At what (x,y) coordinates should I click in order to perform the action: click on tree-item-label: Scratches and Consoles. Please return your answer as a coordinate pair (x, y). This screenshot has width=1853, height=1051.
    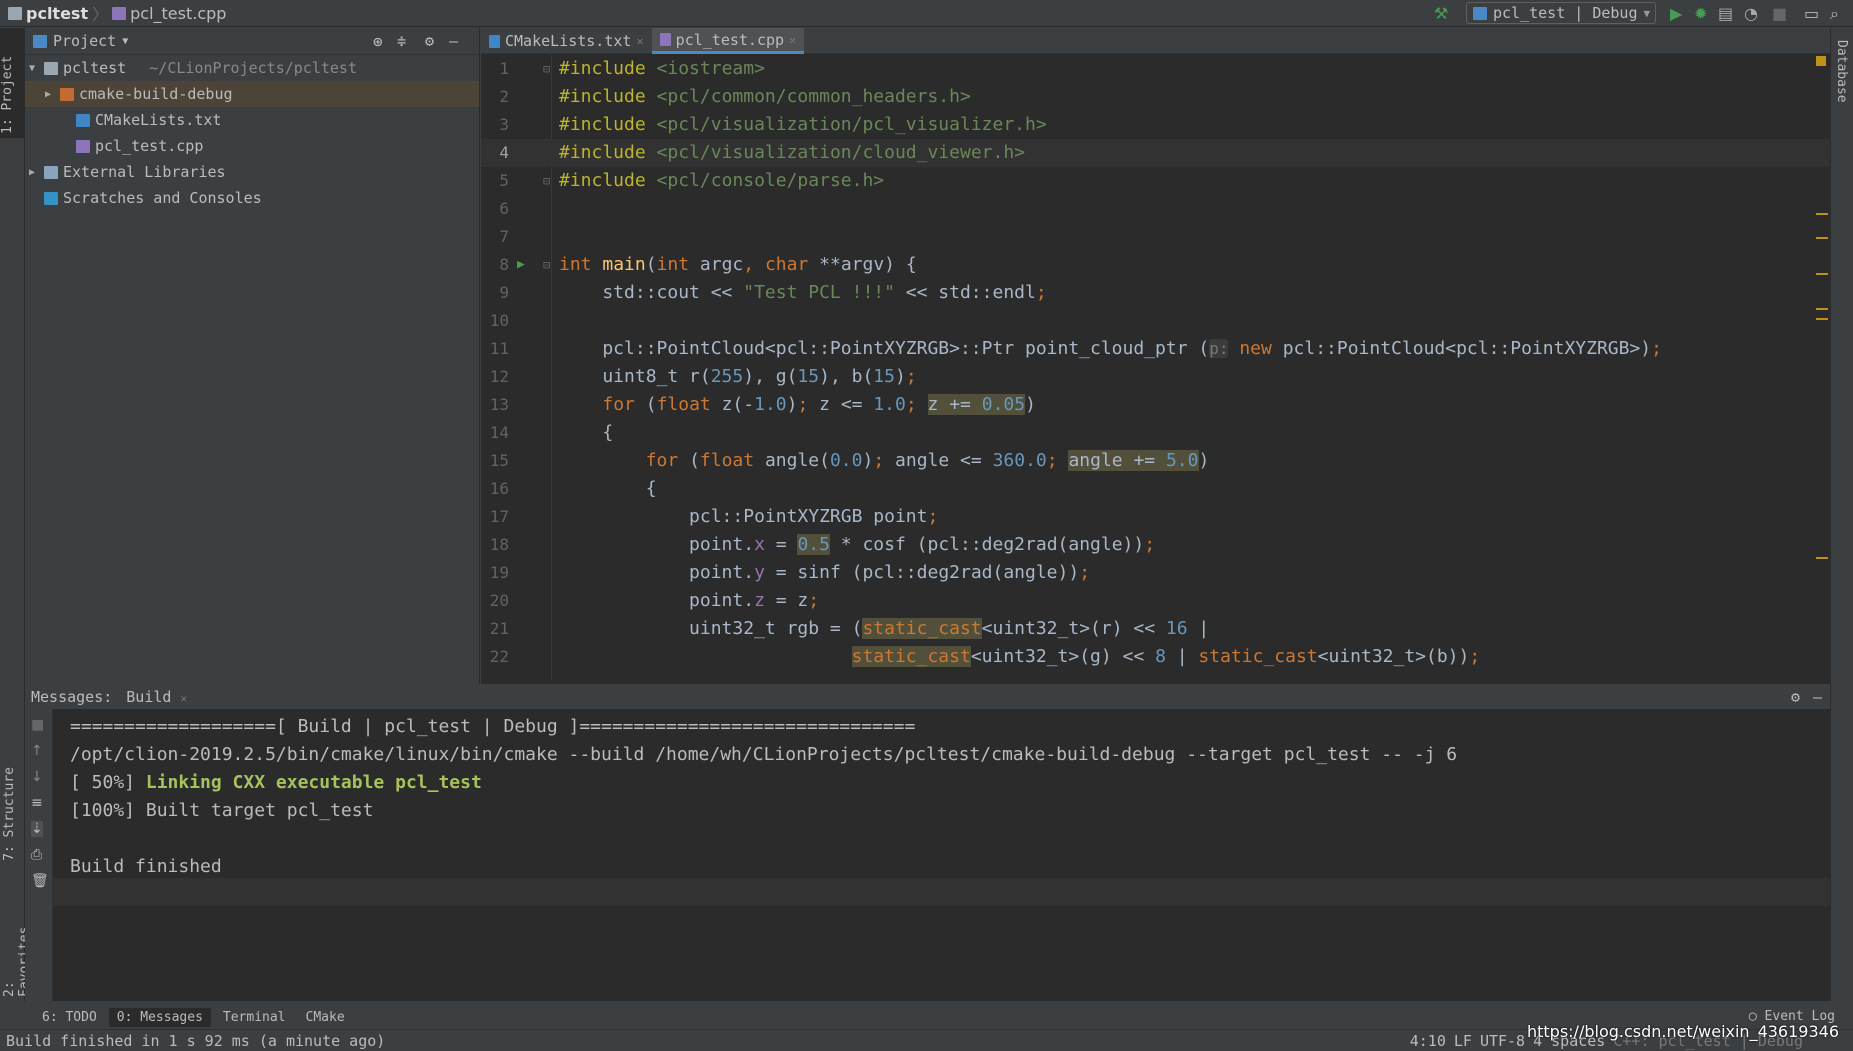
    Looking at the image, I should click on (162, 198).